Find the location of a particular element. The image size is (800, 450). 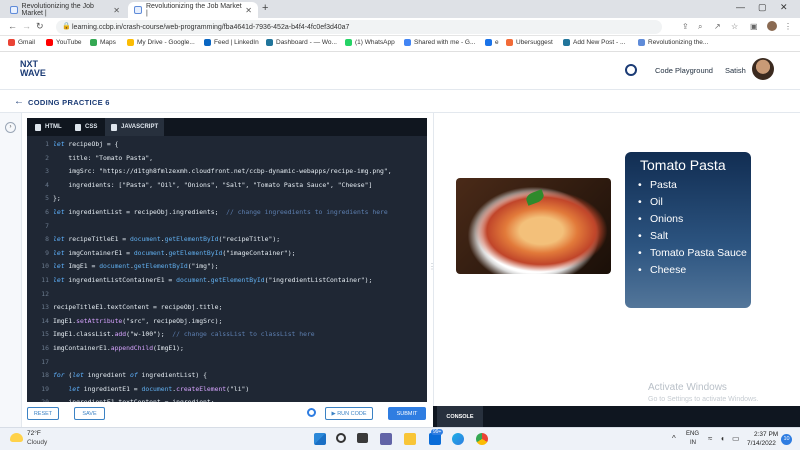

notification-badge: 10 is located at coordinates (786, 439).